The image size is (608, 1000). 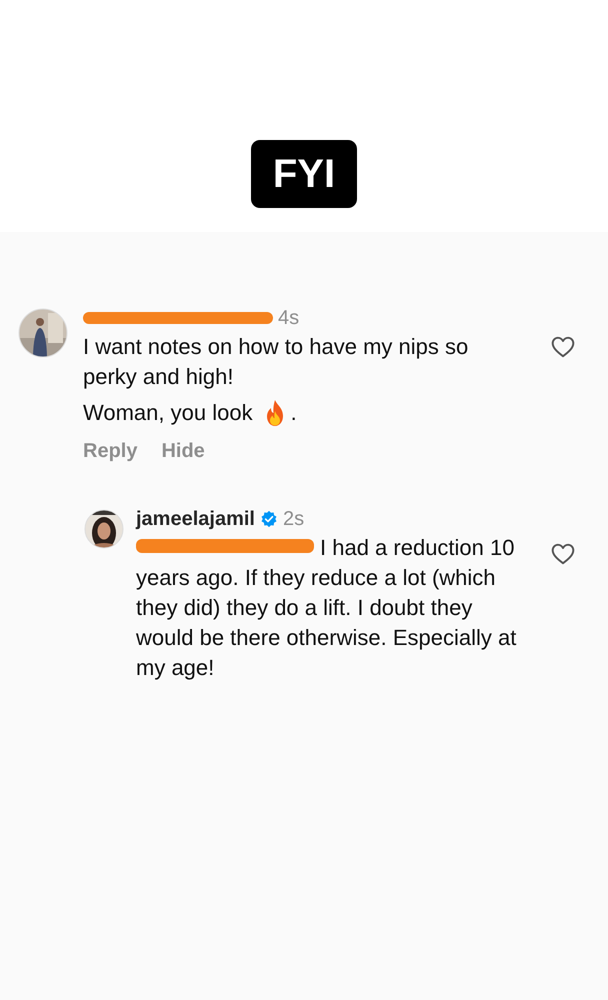 I want to click on comment-author: jameelajamil, so click(x=195, y=519).